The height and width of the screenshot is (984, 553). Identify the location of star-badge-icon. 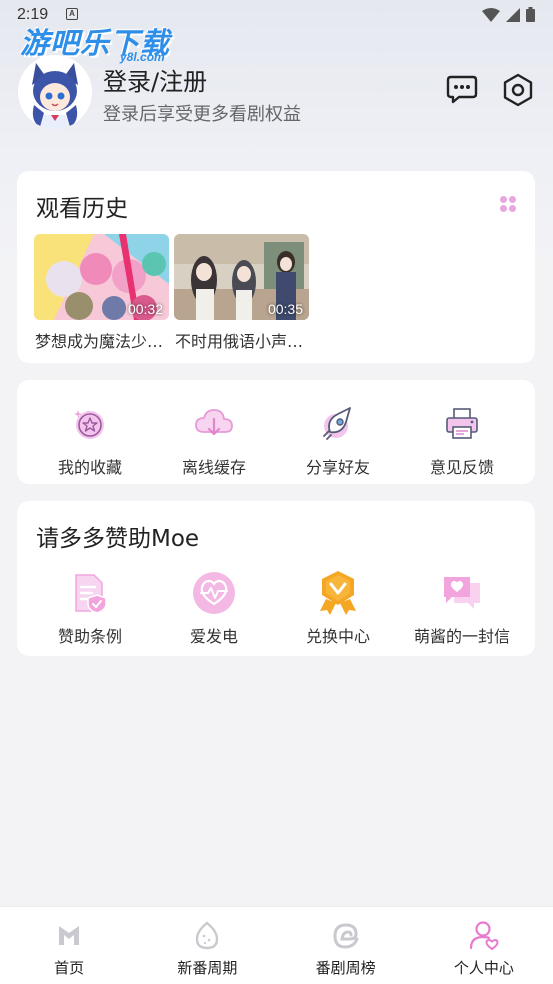
(89, 424).